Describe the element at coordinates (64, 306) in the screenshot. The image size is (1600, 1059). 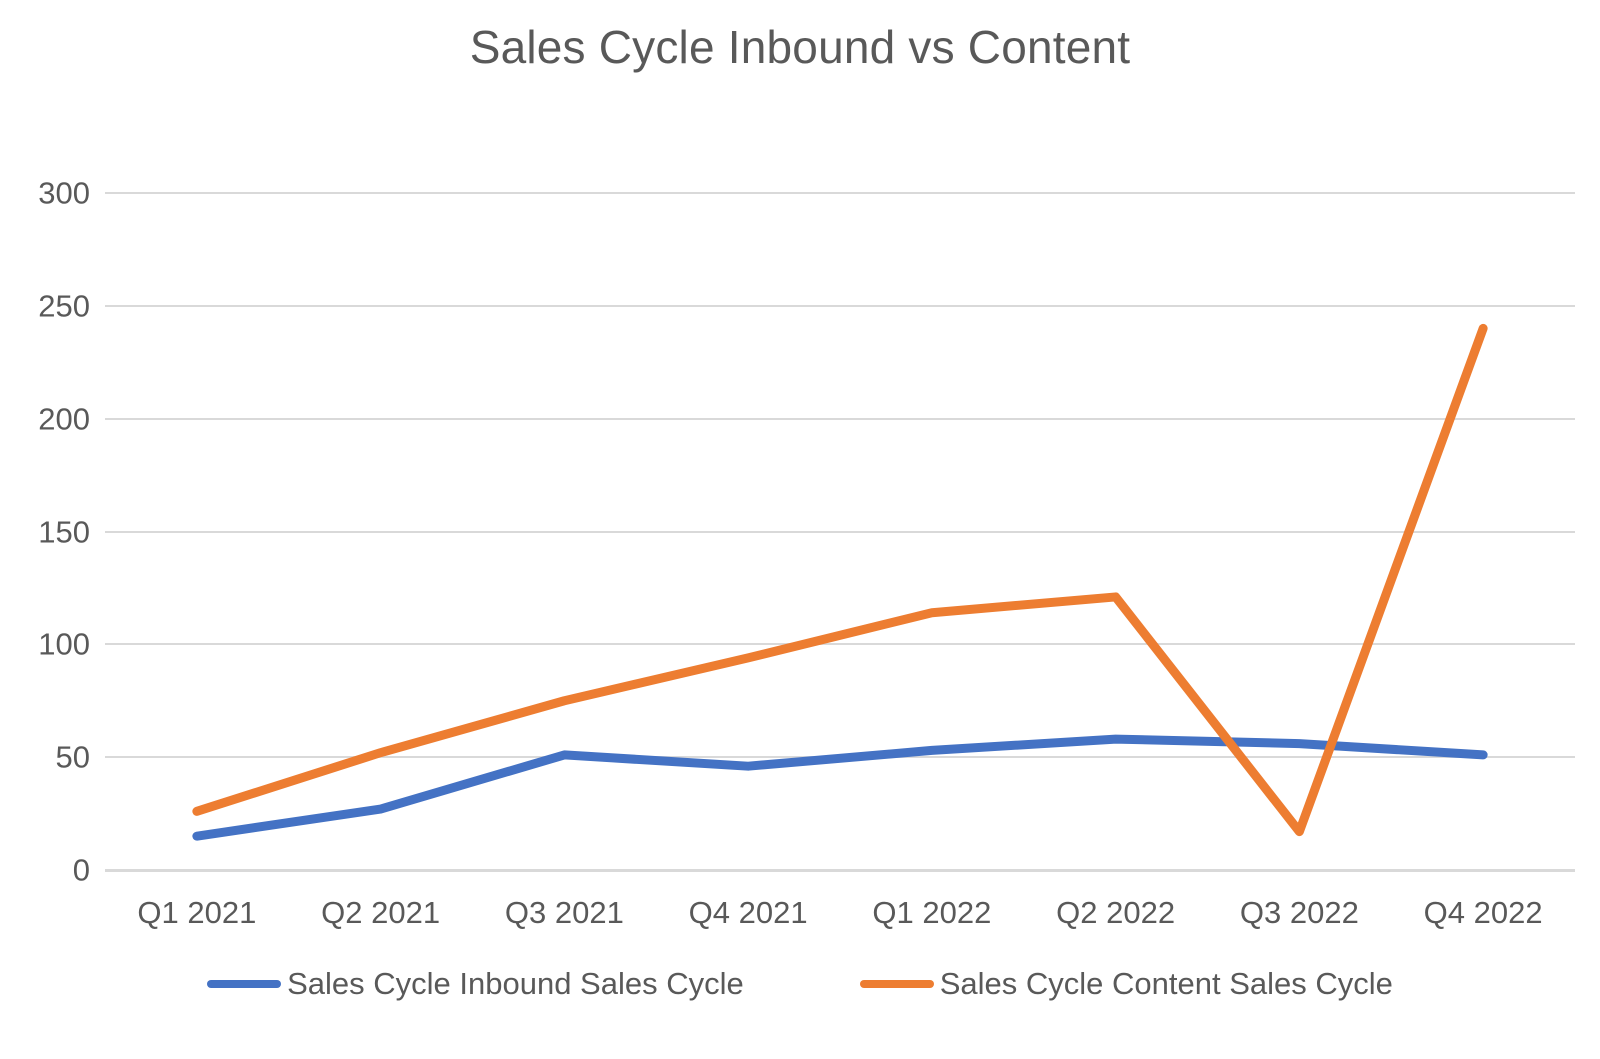
I see `y-tick-label: 250` at that location.